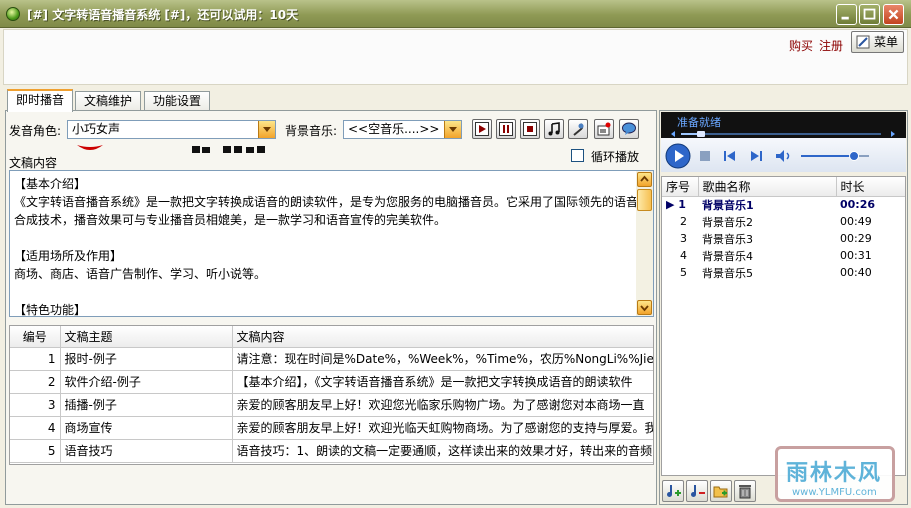  Describe the element at coordinates (96, 129) in the screenshot. I see `voice-select-value: 小巧女声` at that location.